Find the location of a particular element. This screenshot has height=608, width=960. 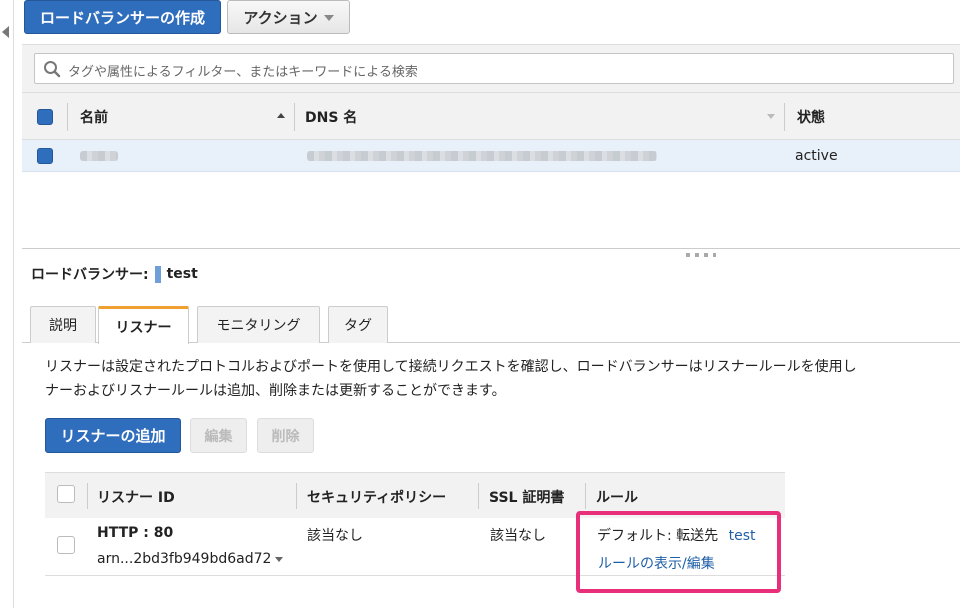

column-header-ssl-certificate: SSL 証明書 is located at coordinates (526, 497).